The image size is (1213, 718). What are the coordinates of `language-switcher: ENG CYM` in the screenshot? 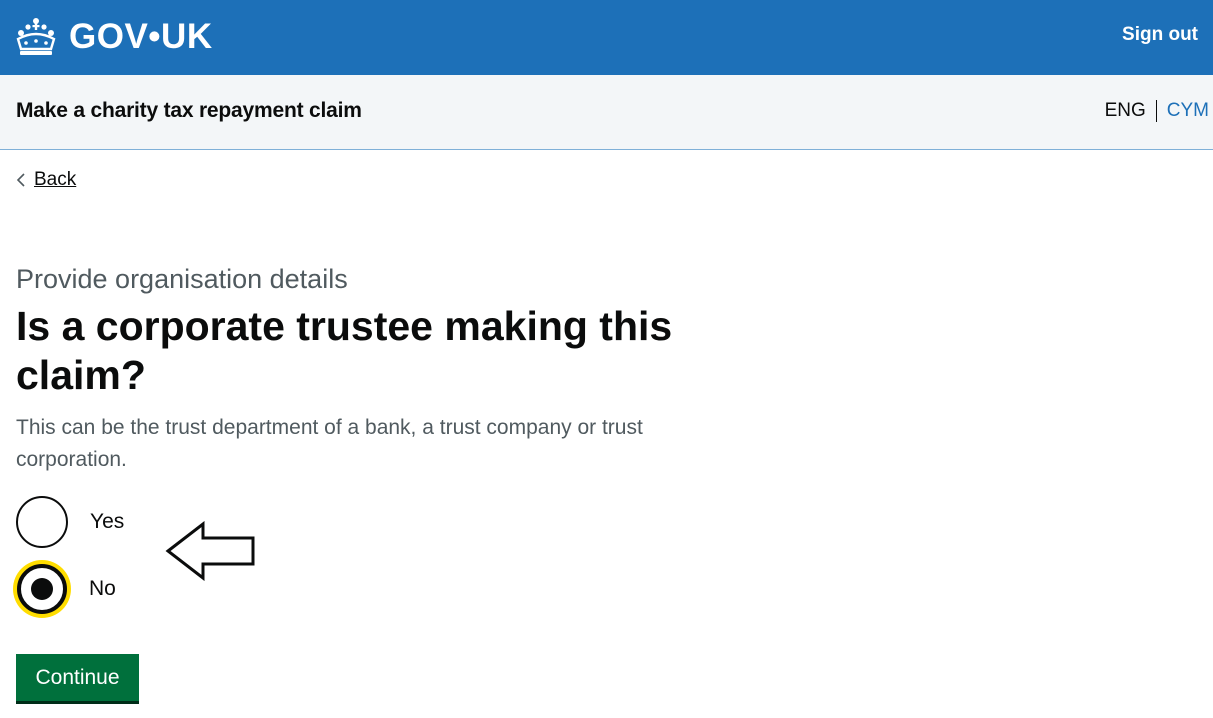 It's located at (1157, 111).